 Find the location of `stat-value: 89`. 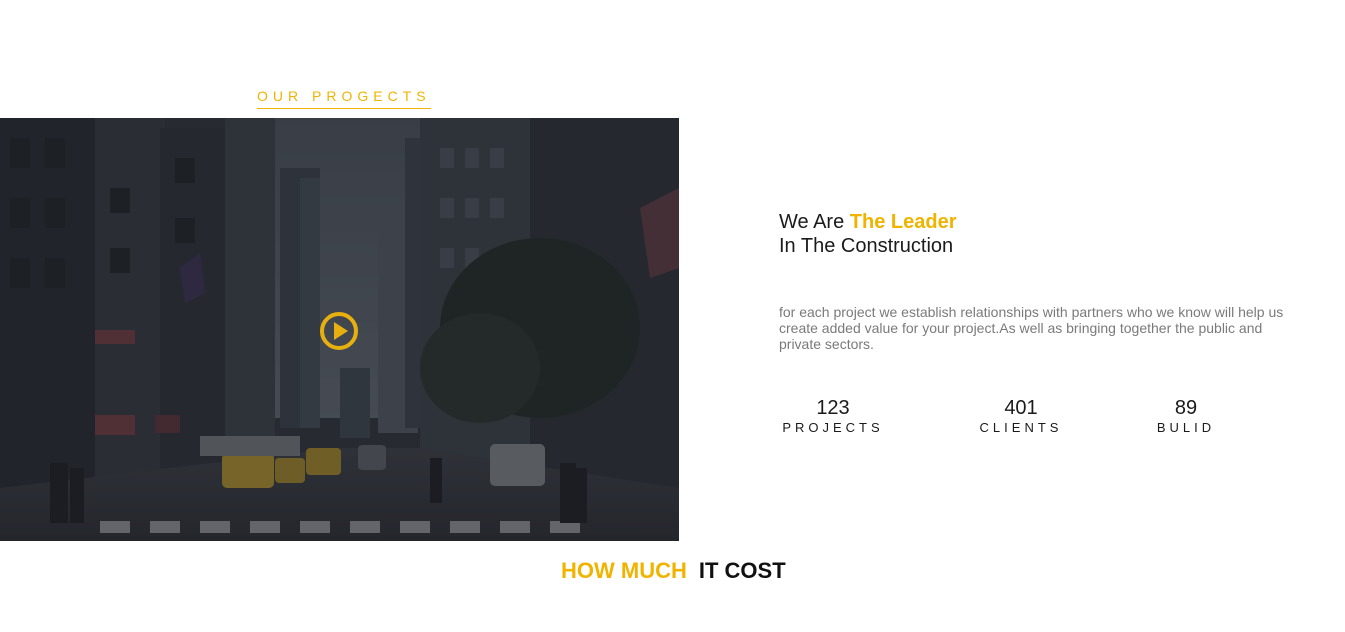

stat-value: 89 is located at coordinates (1186, 408).